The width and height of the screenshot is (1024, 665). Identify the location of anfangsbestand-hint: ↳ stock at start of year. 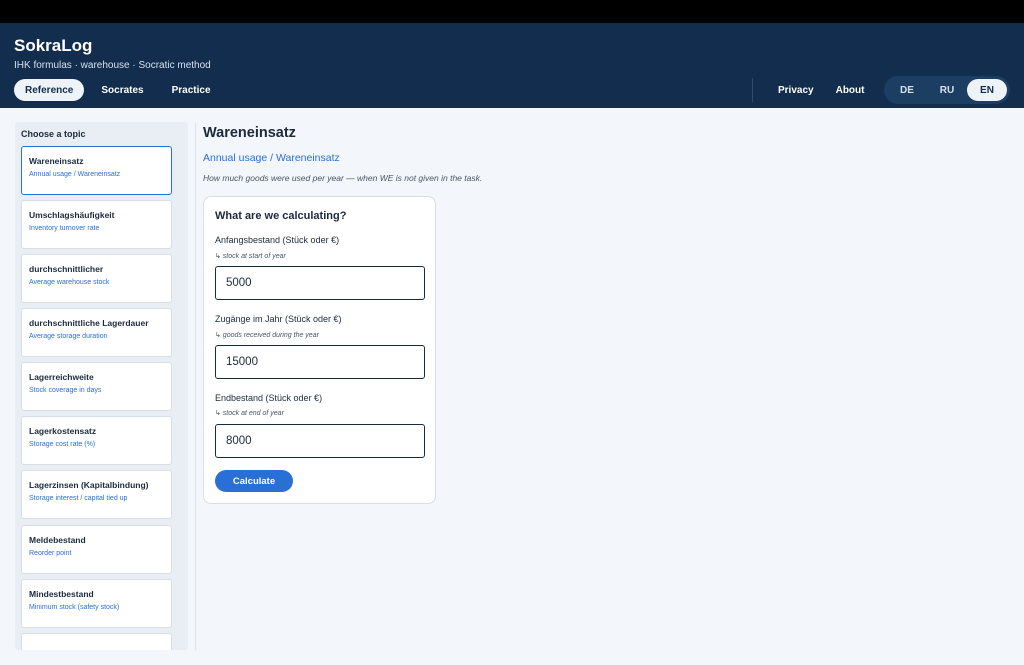
(250, 256).